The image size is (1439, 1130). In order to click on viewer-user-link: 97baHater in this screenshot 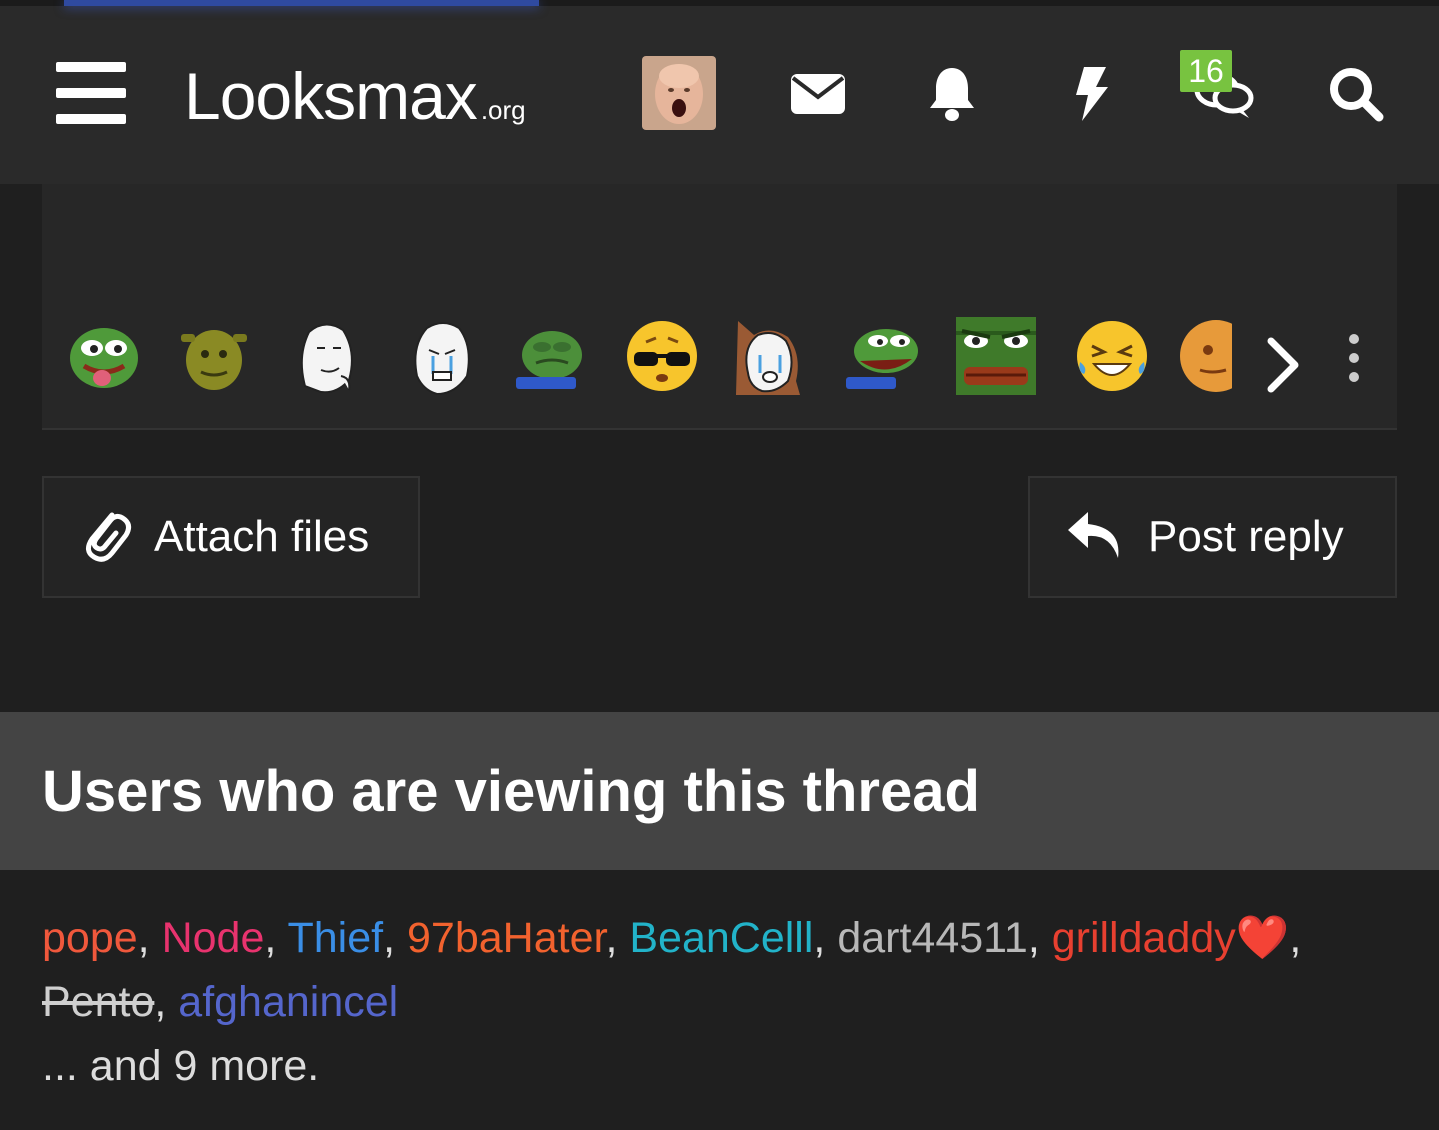, I will do `click(506, 938)`.